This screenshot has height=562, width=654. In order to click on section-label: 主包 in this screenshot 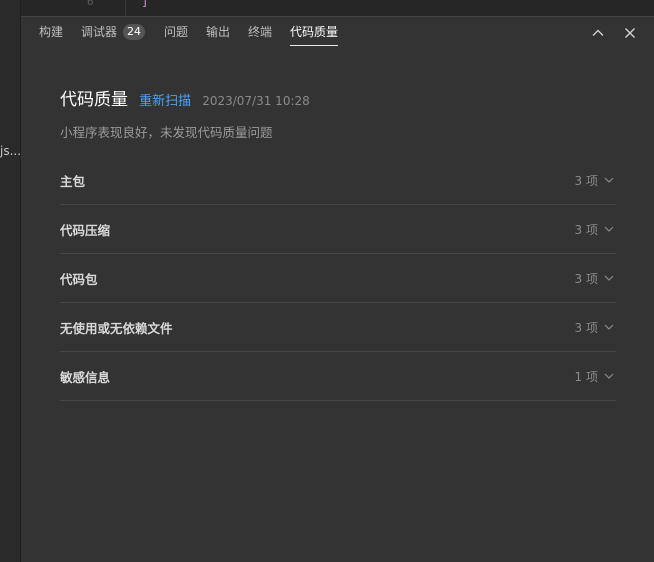, I will do `click(73, 181)`.